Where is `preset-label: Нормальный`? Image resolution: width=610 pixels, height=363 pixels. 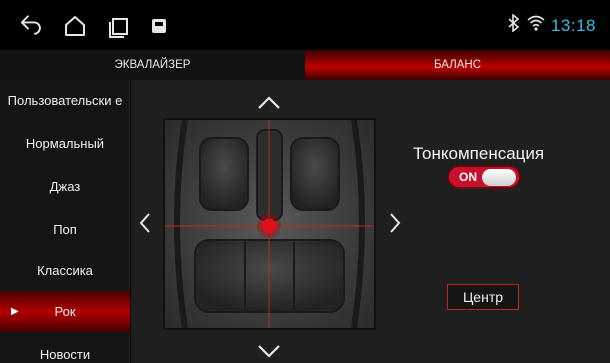 preset-label: Нормальный is located at coordinates (65, 143).